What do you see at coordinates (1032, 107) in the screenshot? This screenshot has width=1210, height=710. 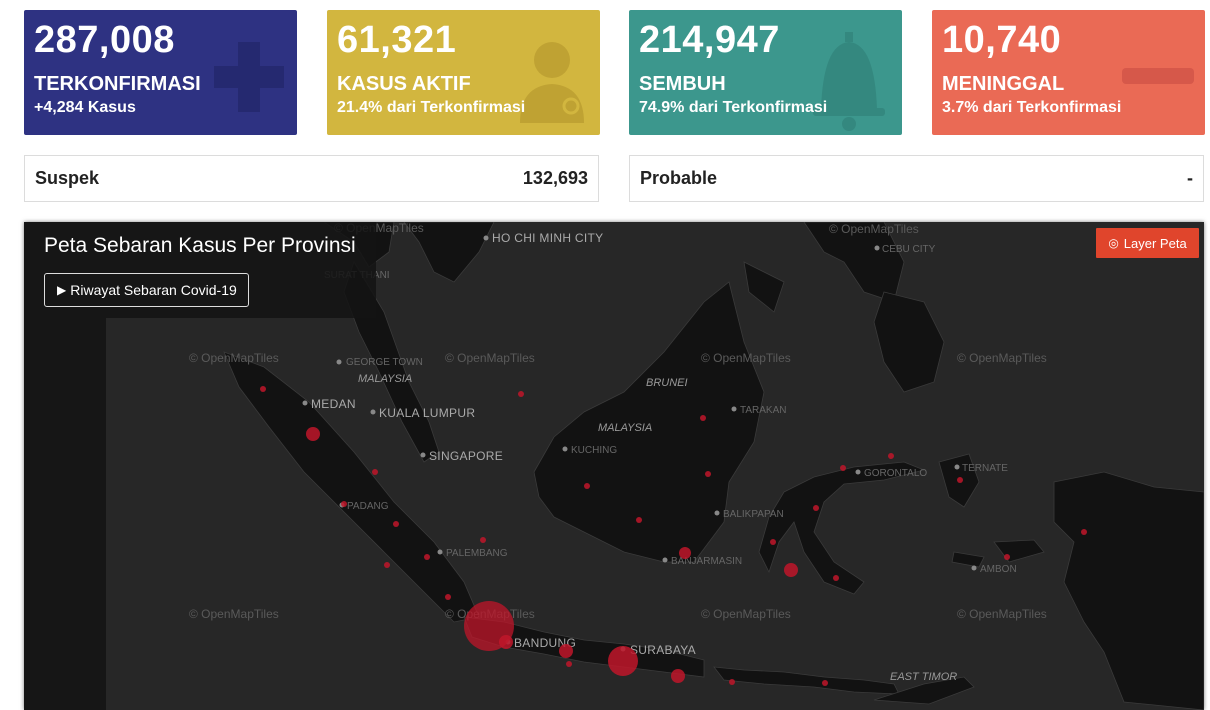 I see `death-percent: 3.7% dari Terkonfirmasi` at bounding box center [1032, 107].